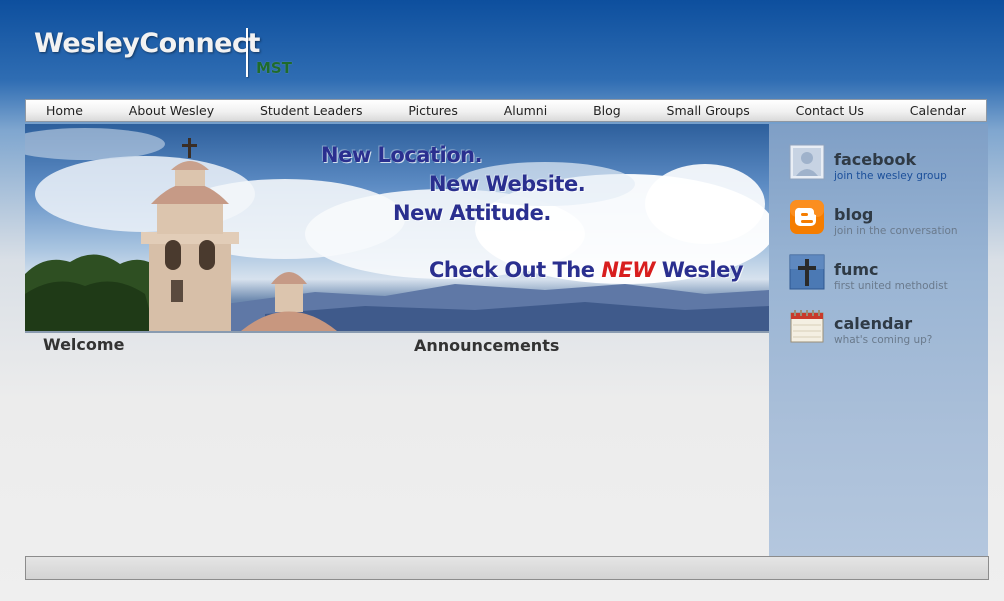 This screenshot has width=1004, height=601. I want to click on sidebar-facebook-subtitle: join the wesley group, so click(890, 176).